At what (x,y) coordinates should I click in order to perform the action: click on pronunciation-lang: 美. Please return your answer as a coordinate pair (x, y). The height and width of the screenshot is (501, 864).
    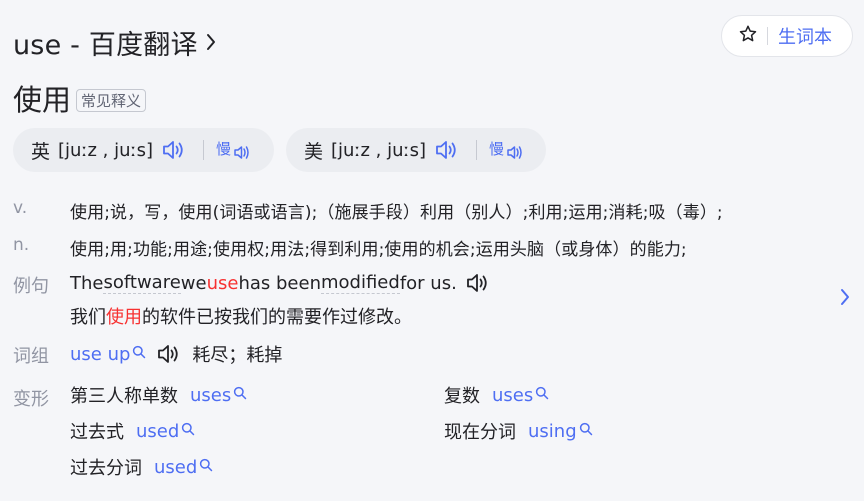
    Looking at the image, I should click on (314, 151).